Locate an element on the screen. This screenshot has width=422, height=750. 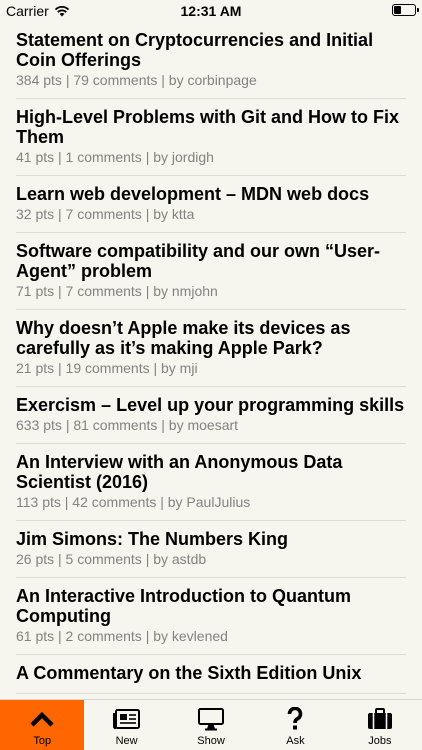
story-meta: 633 pts | 81 comments | by moesart is located at coordinates (211, 425).